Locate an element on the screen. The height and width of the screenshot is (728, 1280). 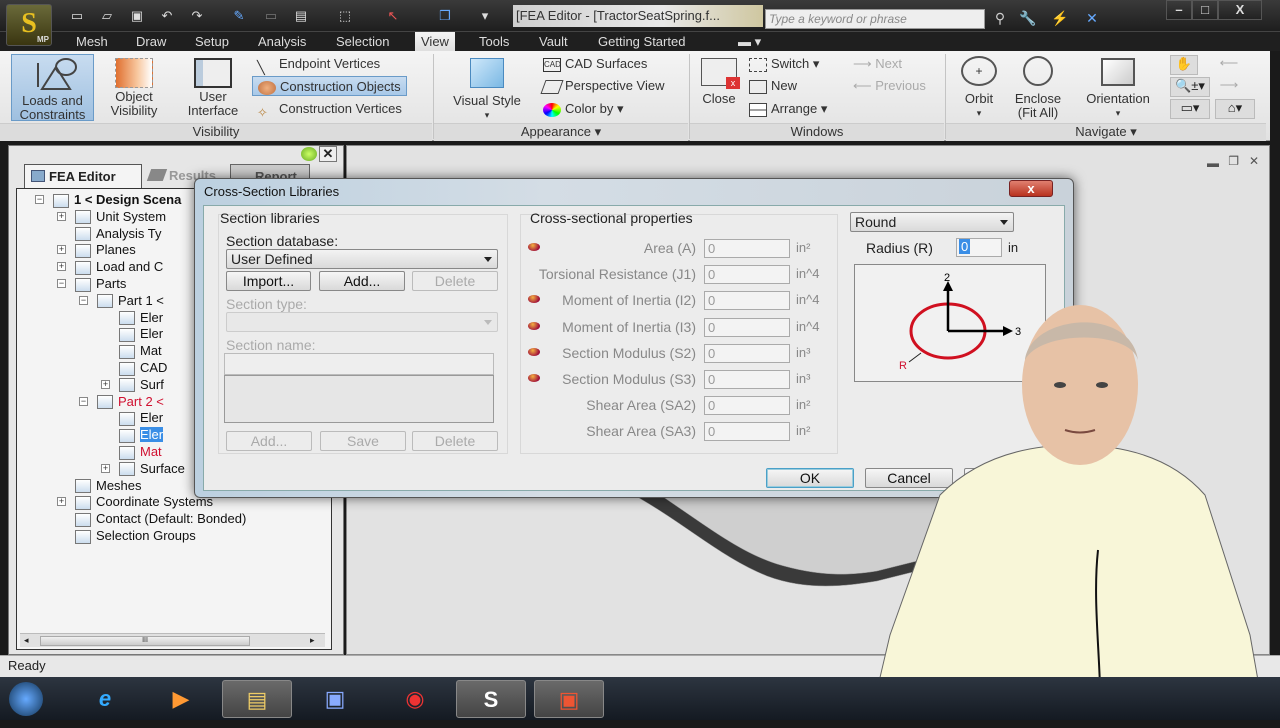
close-window-button: x Close is located at coordinates (719, 80).